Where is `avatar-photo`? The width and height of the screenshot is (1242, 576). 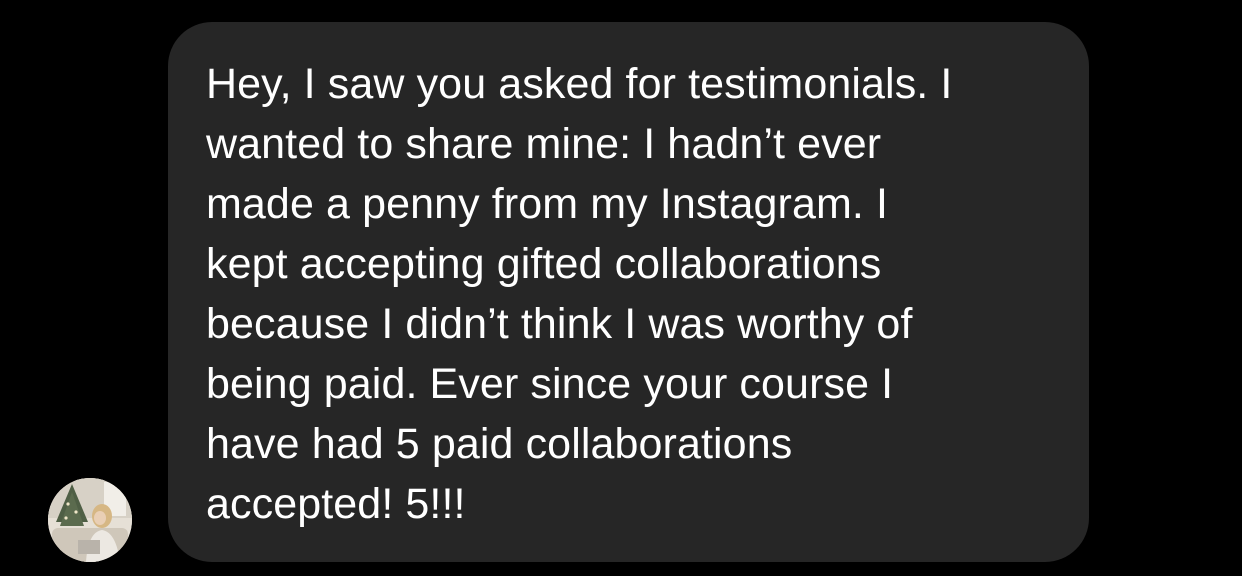 avatar-photo is located at coordinates (90, 520).